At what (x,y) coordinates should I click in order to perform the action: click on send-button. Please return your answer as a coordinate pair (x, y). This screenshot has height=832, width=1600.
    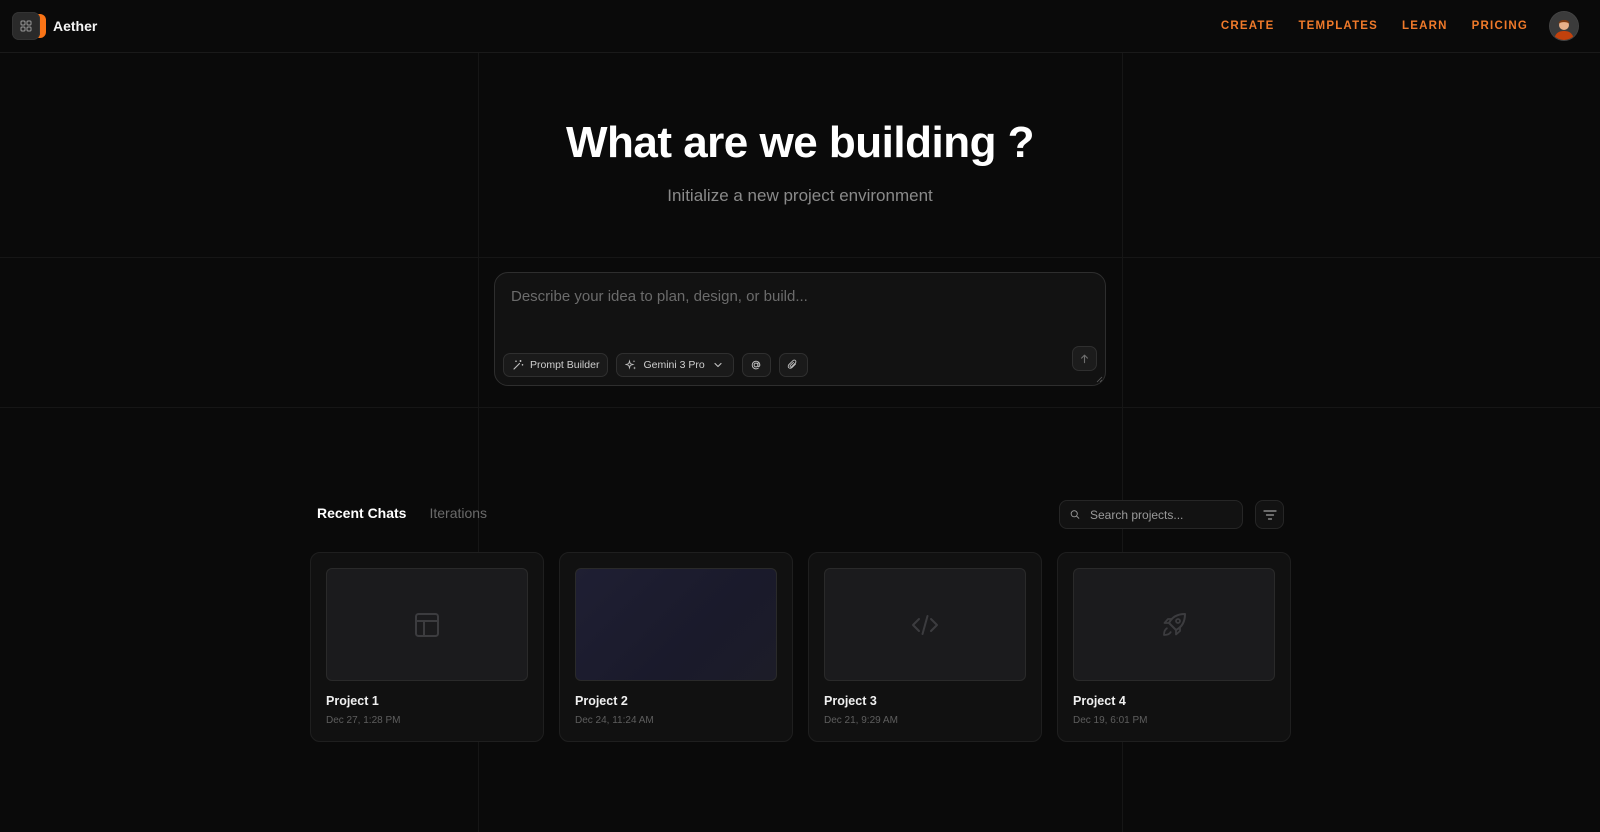
    Looking at the image, I should click on (1084, 358).